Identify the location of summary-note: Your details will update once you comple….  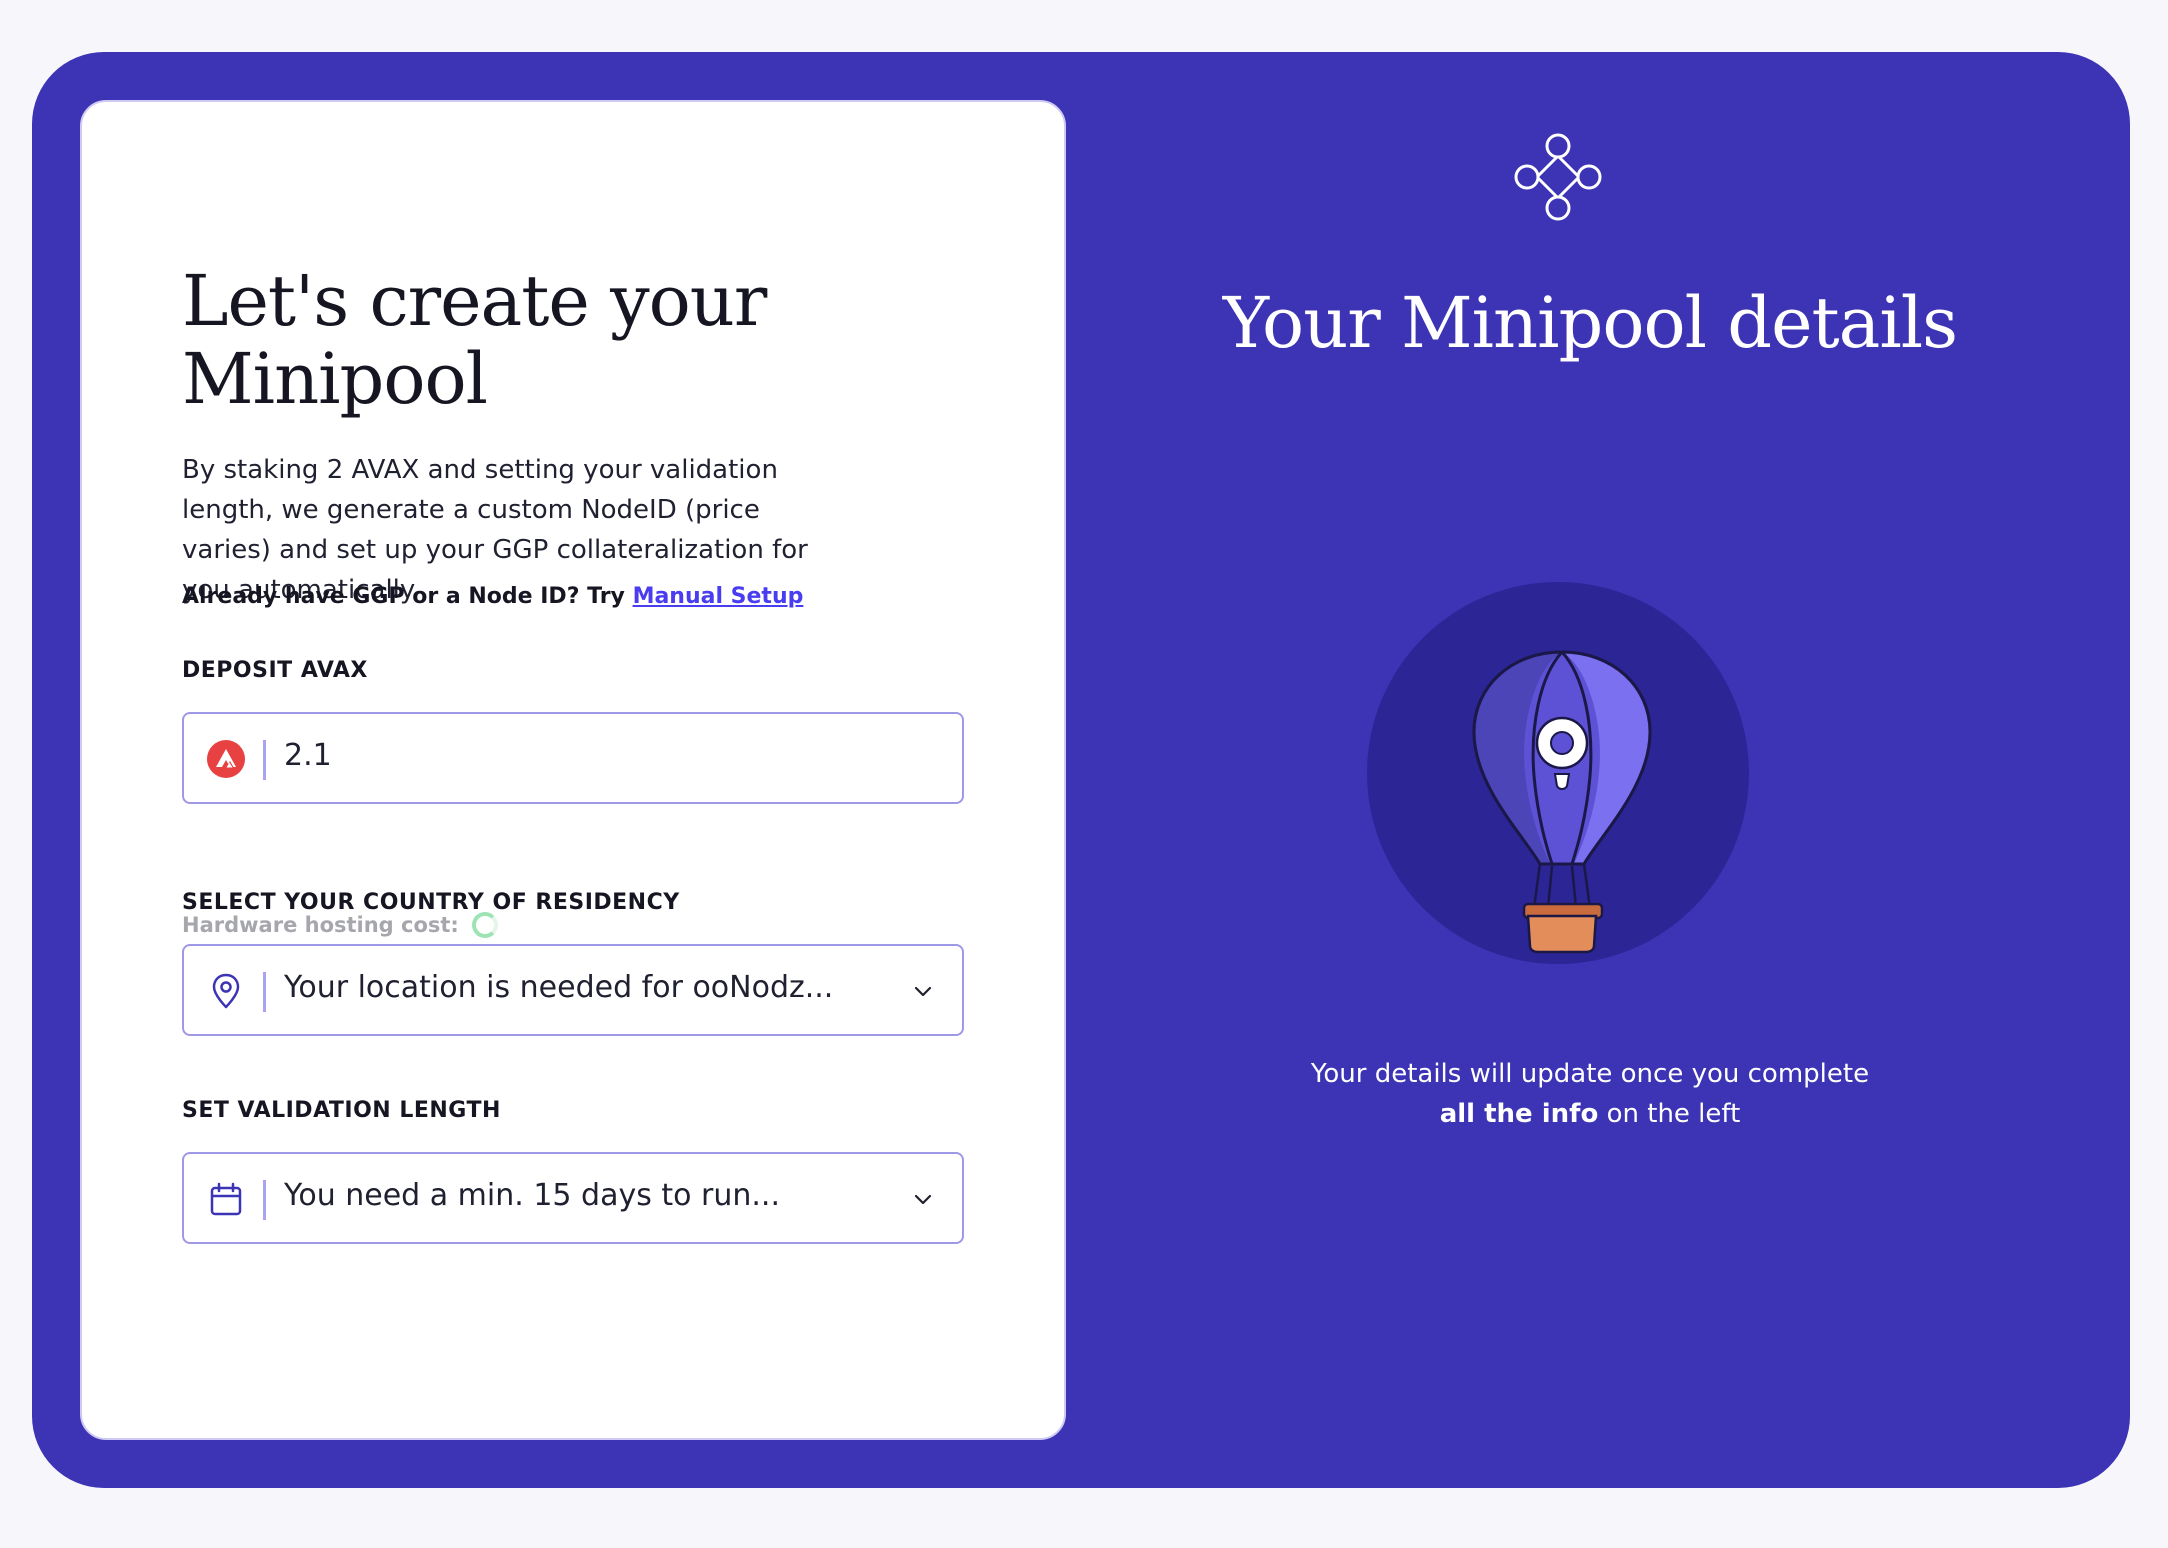
(1590, 1094).